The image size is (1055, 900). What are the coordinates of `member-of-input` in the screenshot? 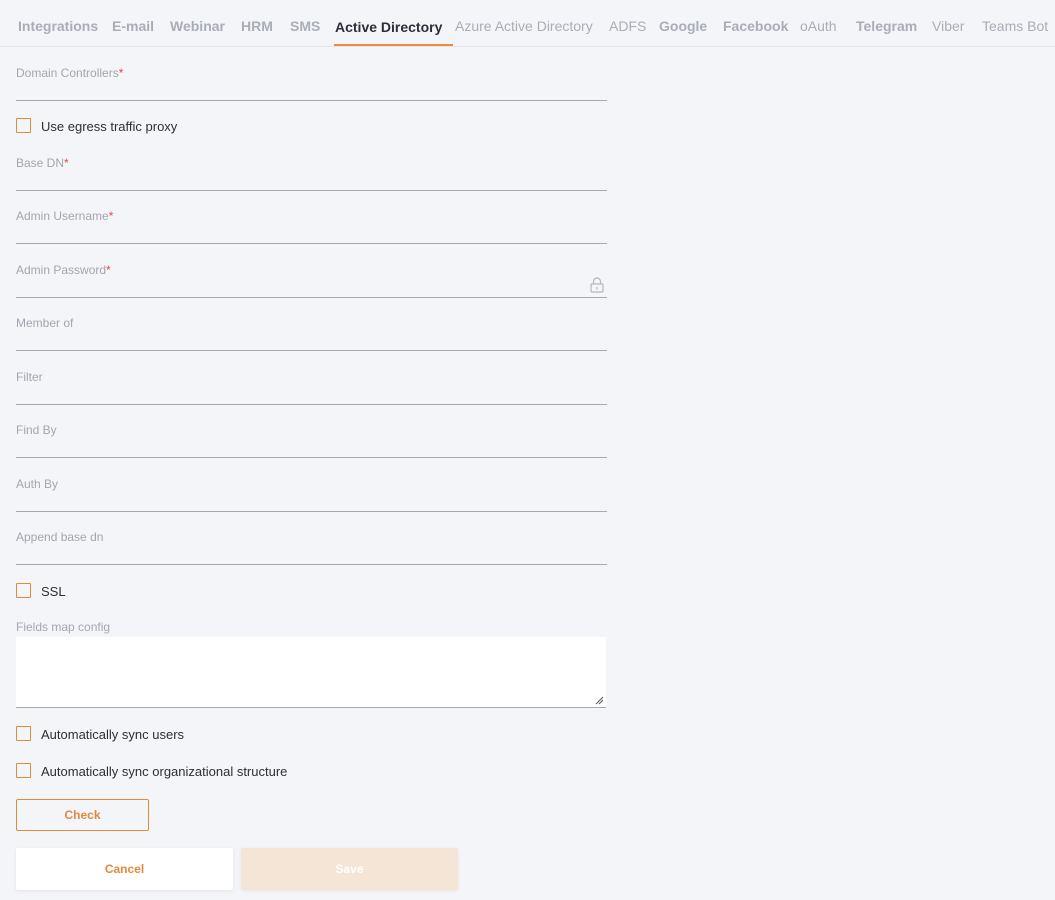 It's located at (296, 339).